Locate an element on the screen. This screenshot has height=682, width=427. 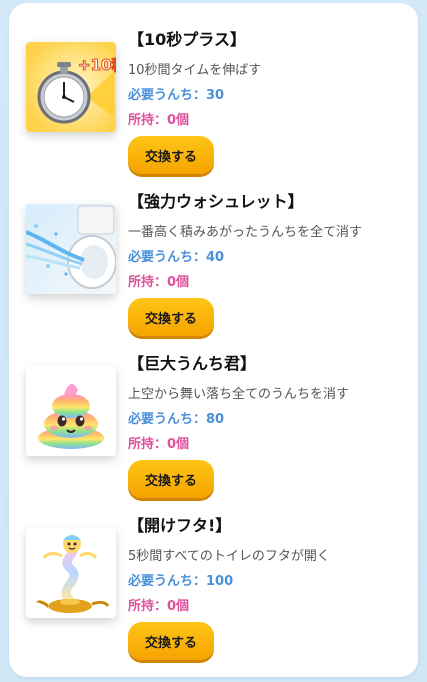
item-cost: 必要うんち：40 is located at coordinates (176, 255).